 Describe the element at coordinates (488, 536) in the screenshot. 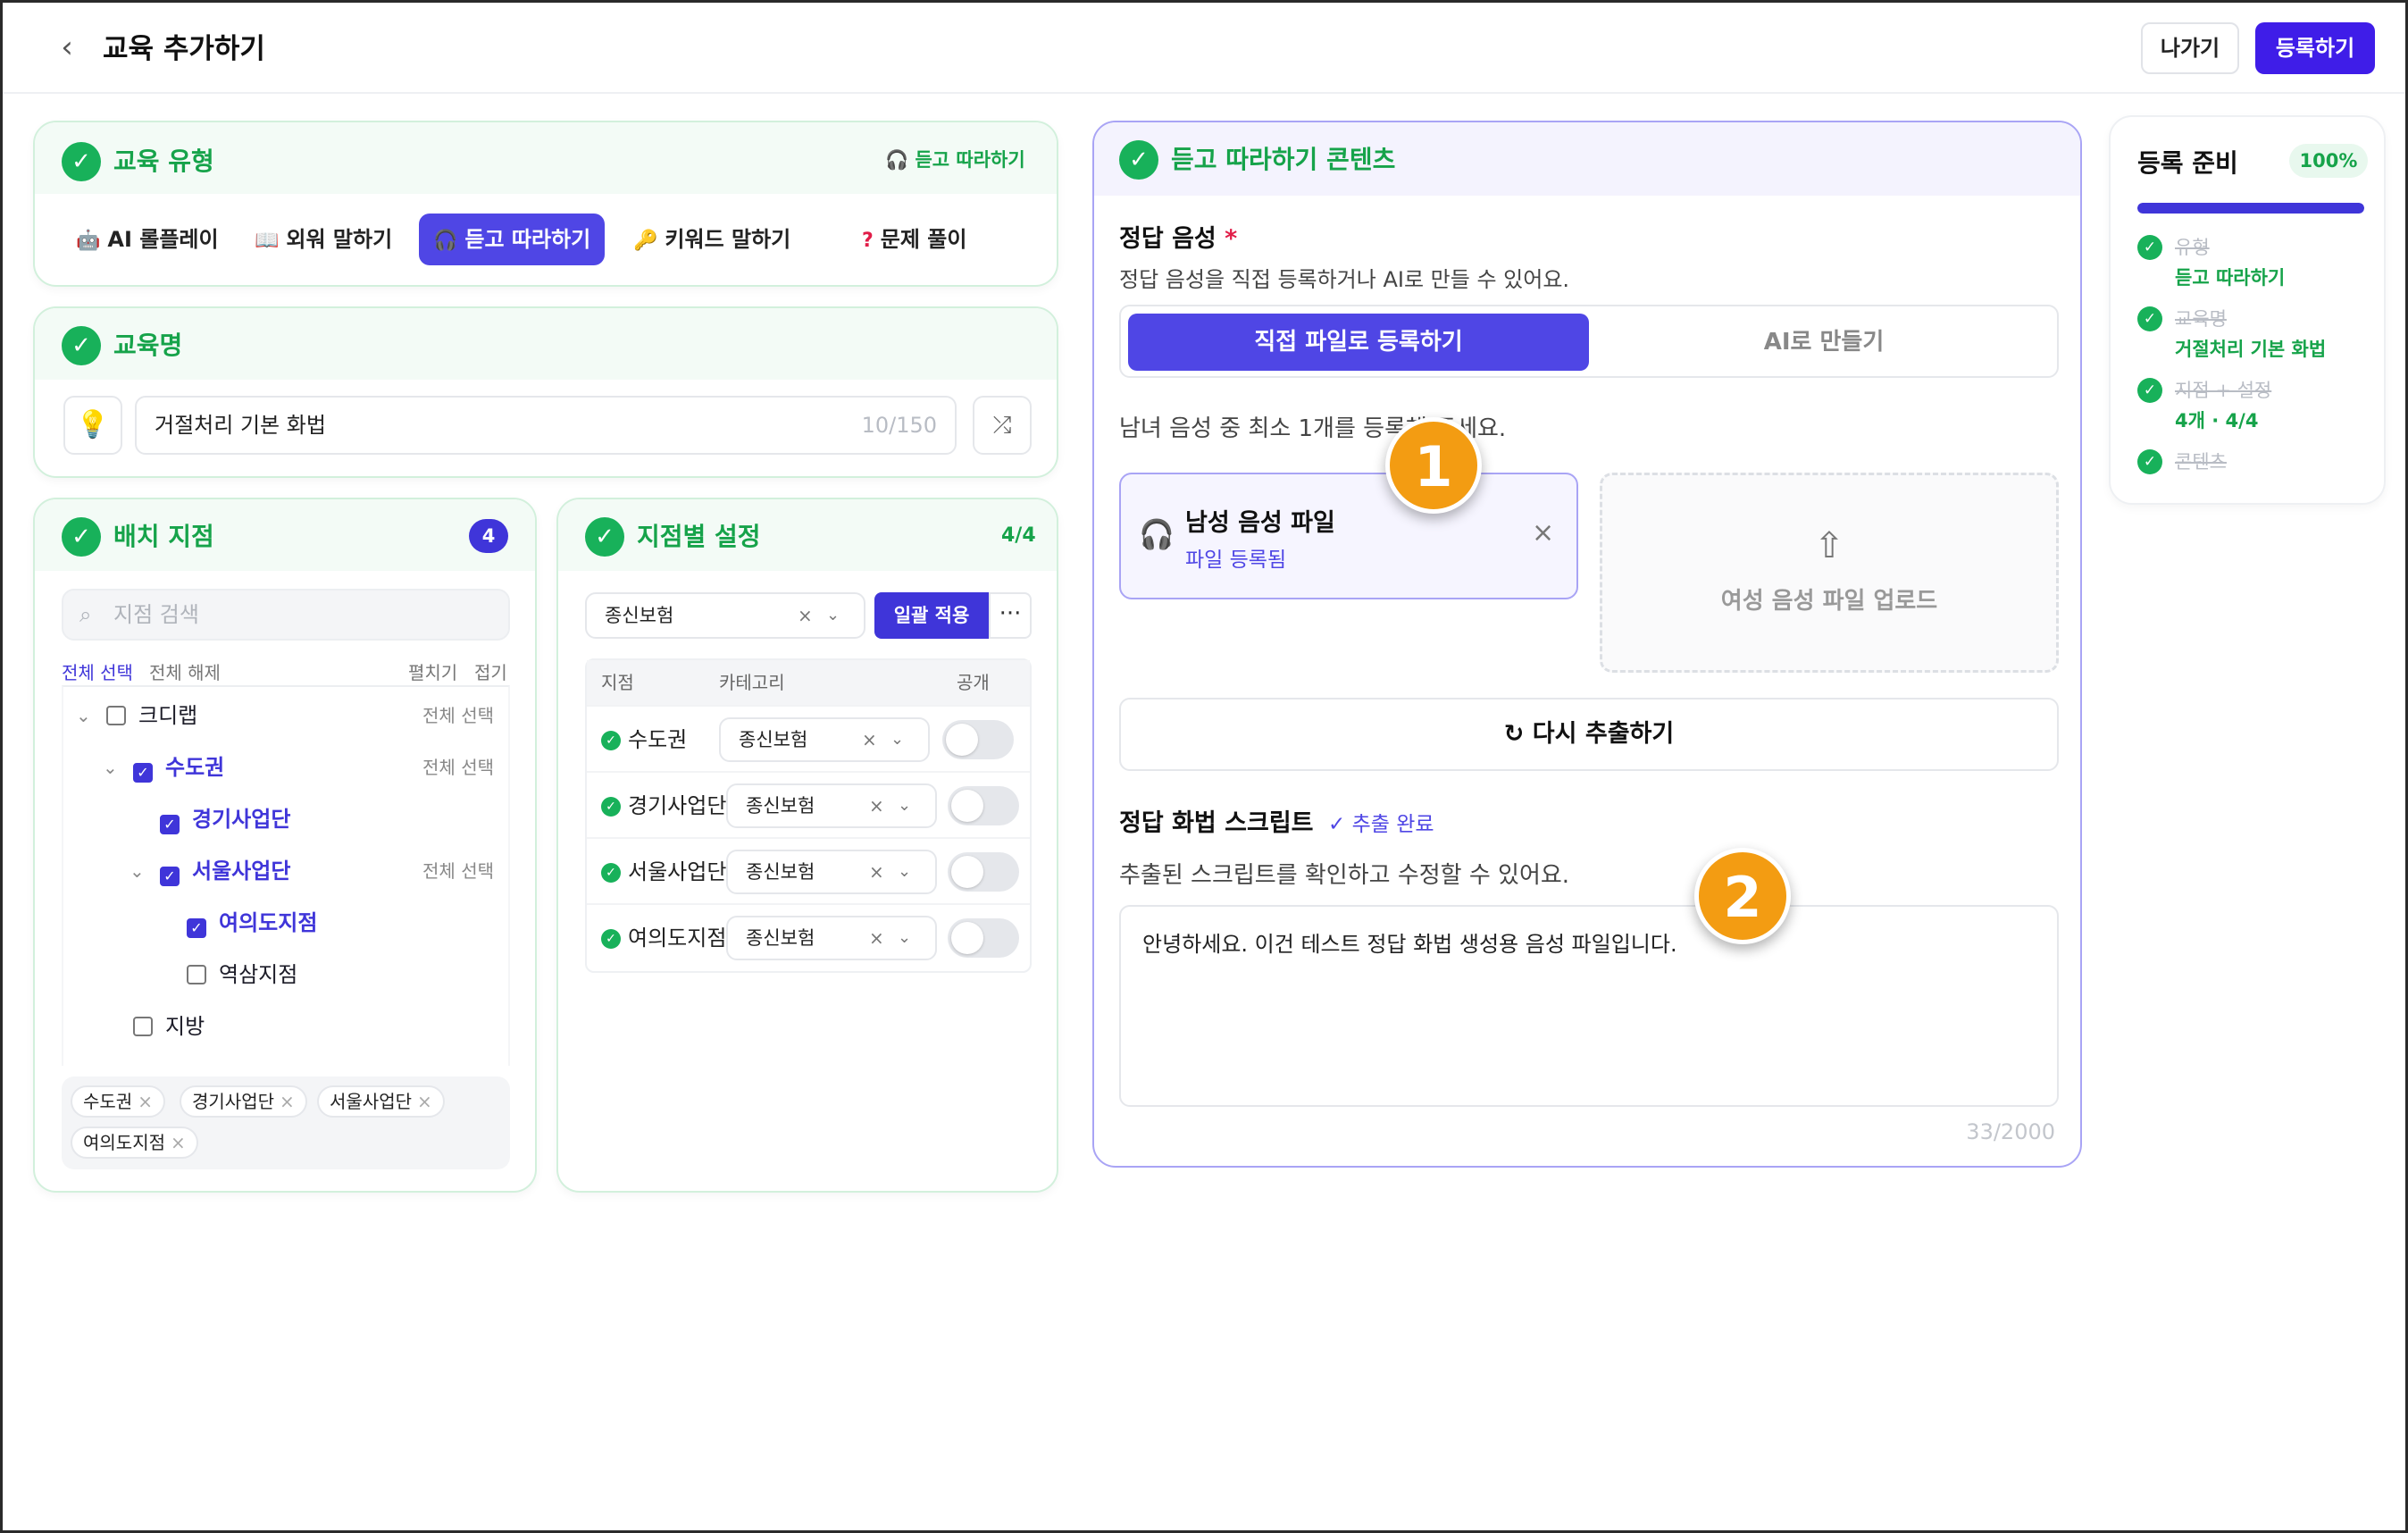

I see `branch-count-badge: 4` at that location.